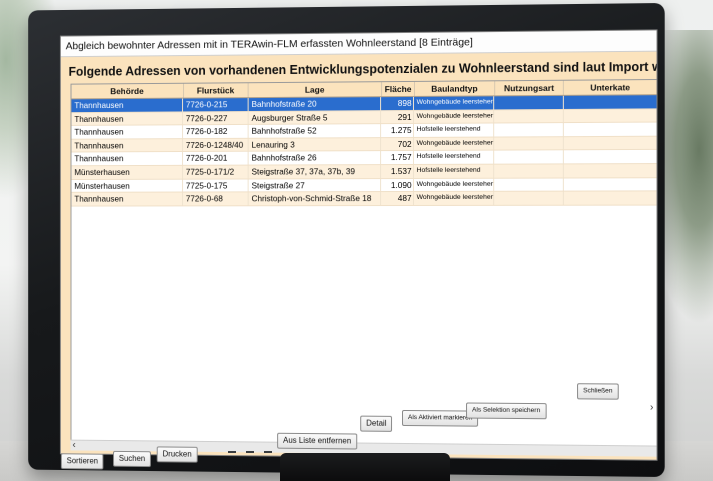 This screenshot has width=713, height=481. I want to click on column-header-baulandtyp: Baulandtyp, so click(455, 88).